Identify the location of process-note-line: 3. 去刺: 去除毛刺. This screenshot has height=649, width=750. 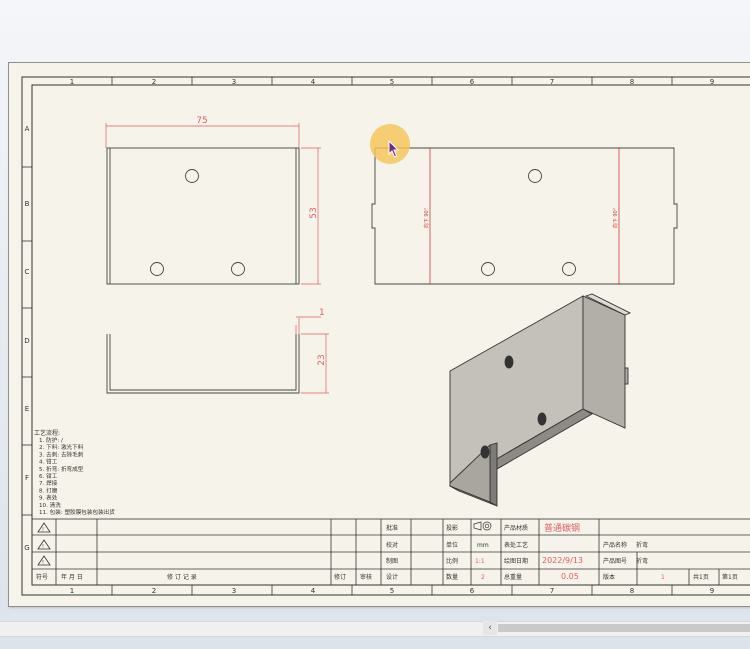
(61, 454).